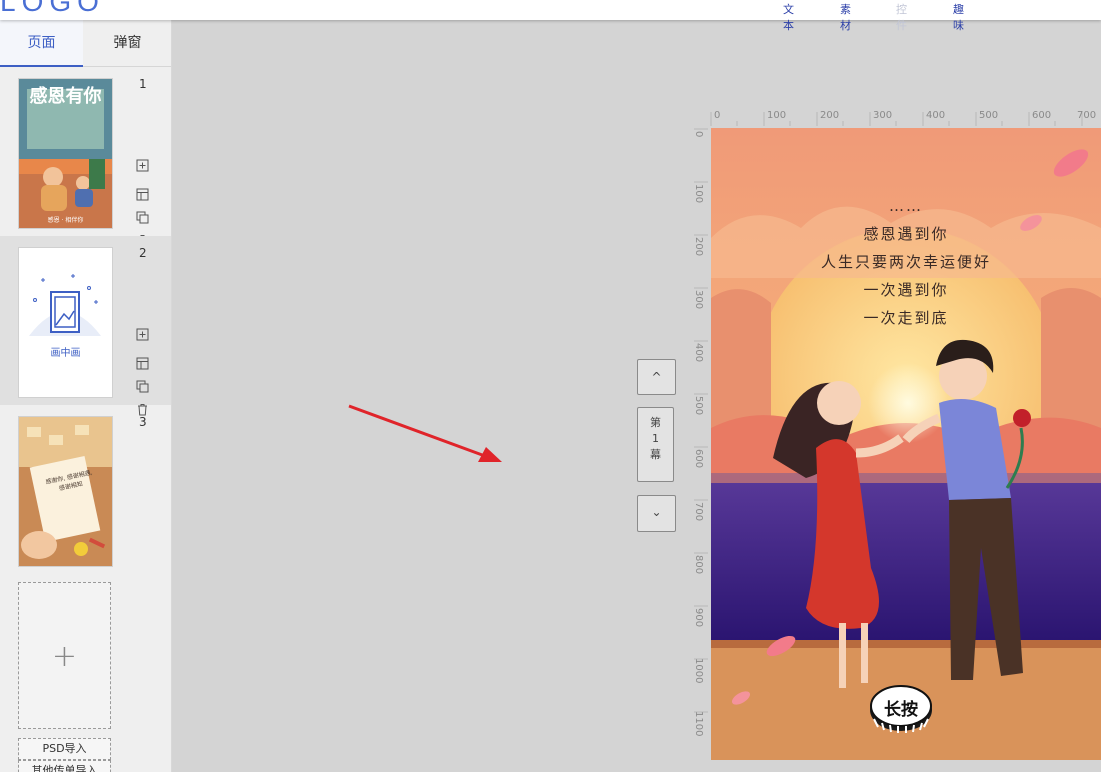 This screenshot has height=772, width=1101. I want to click on sidebar-tabs: 页面 弹窗, so click(85, 43).